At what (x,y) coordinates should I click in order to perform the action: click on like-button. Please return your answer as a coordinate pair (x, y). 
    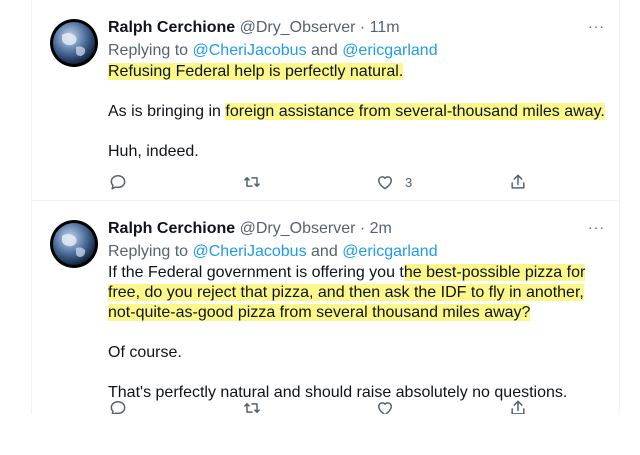
    Looking at the image, I should click on (385, 405).